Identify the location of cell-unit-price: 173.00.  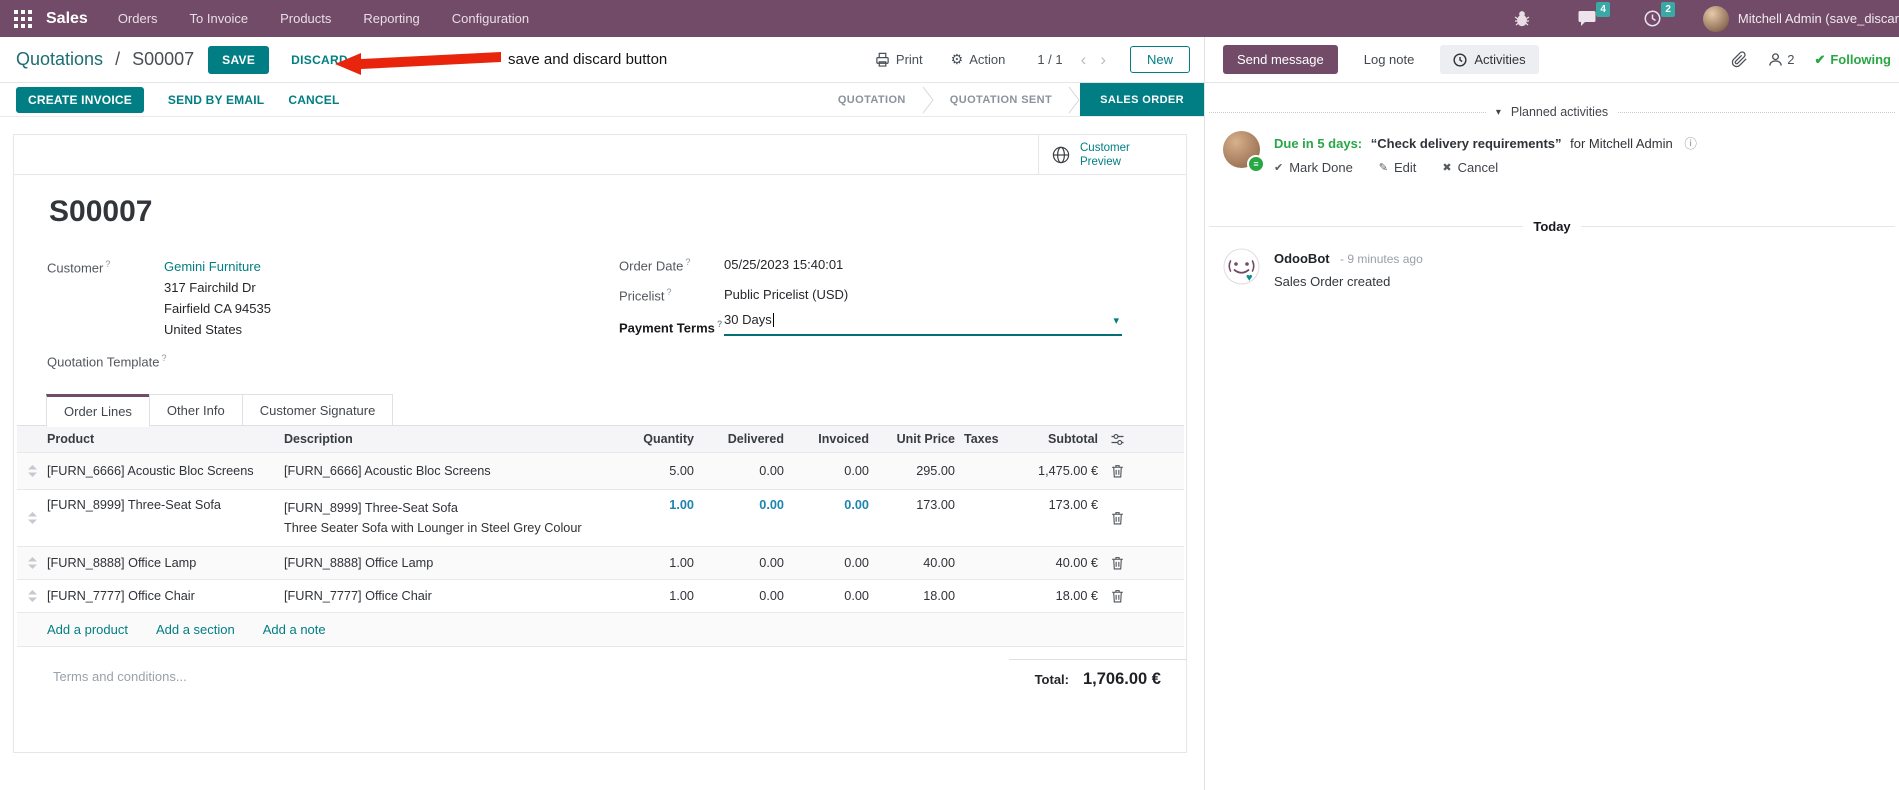
(912, 505).